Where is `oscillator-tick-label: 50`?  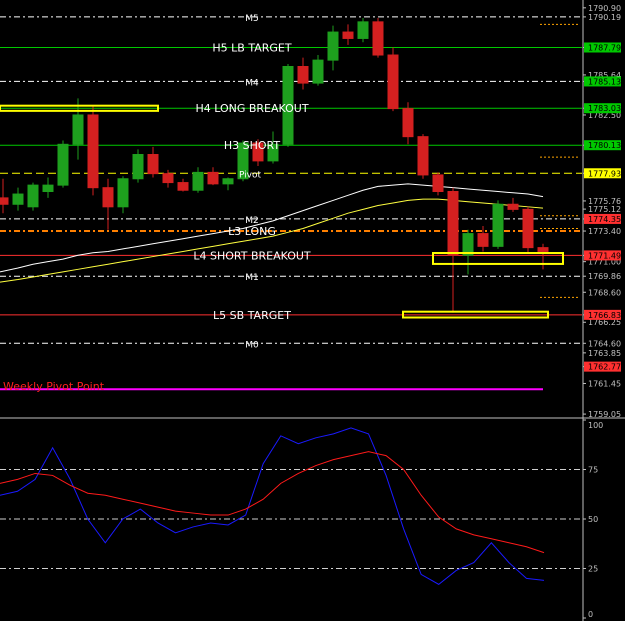 oscillator-tick-label: 50 is located at coordinates (593, 519).